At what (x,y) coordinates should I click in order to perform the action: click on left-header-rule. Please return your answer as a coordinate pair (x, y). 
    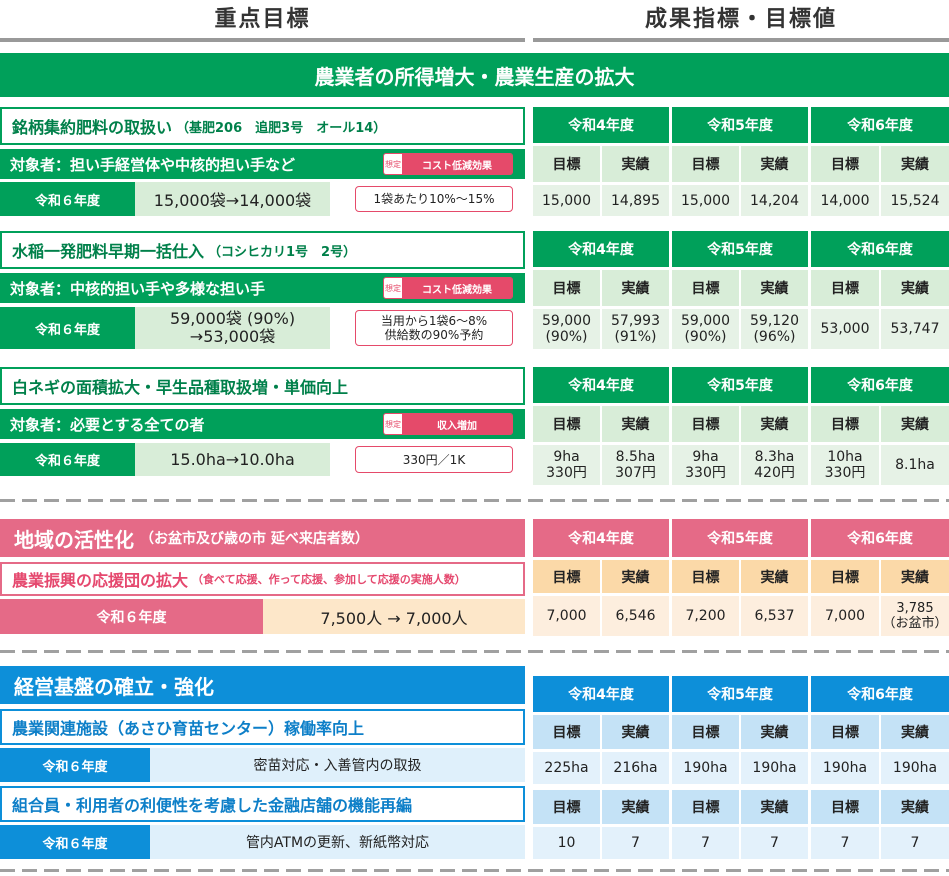
    Looking at the image, I should click on (262, 40).